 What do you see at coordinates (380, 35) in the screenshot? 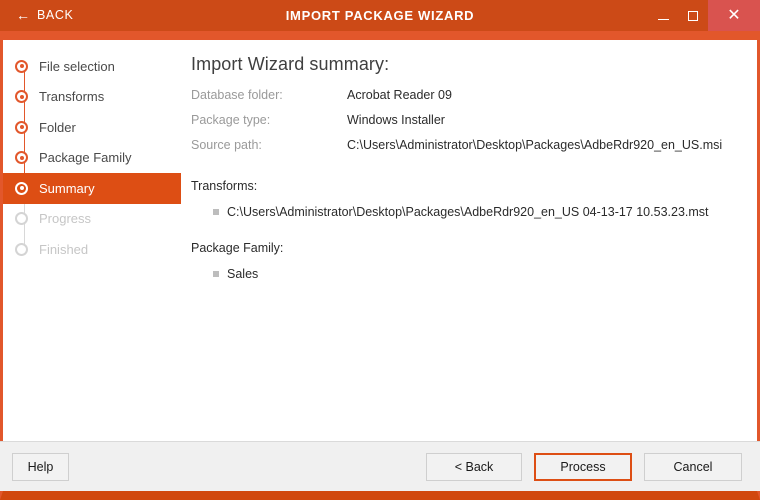
I see `title-bar-accent-strip` at bounding box center [380, 35].